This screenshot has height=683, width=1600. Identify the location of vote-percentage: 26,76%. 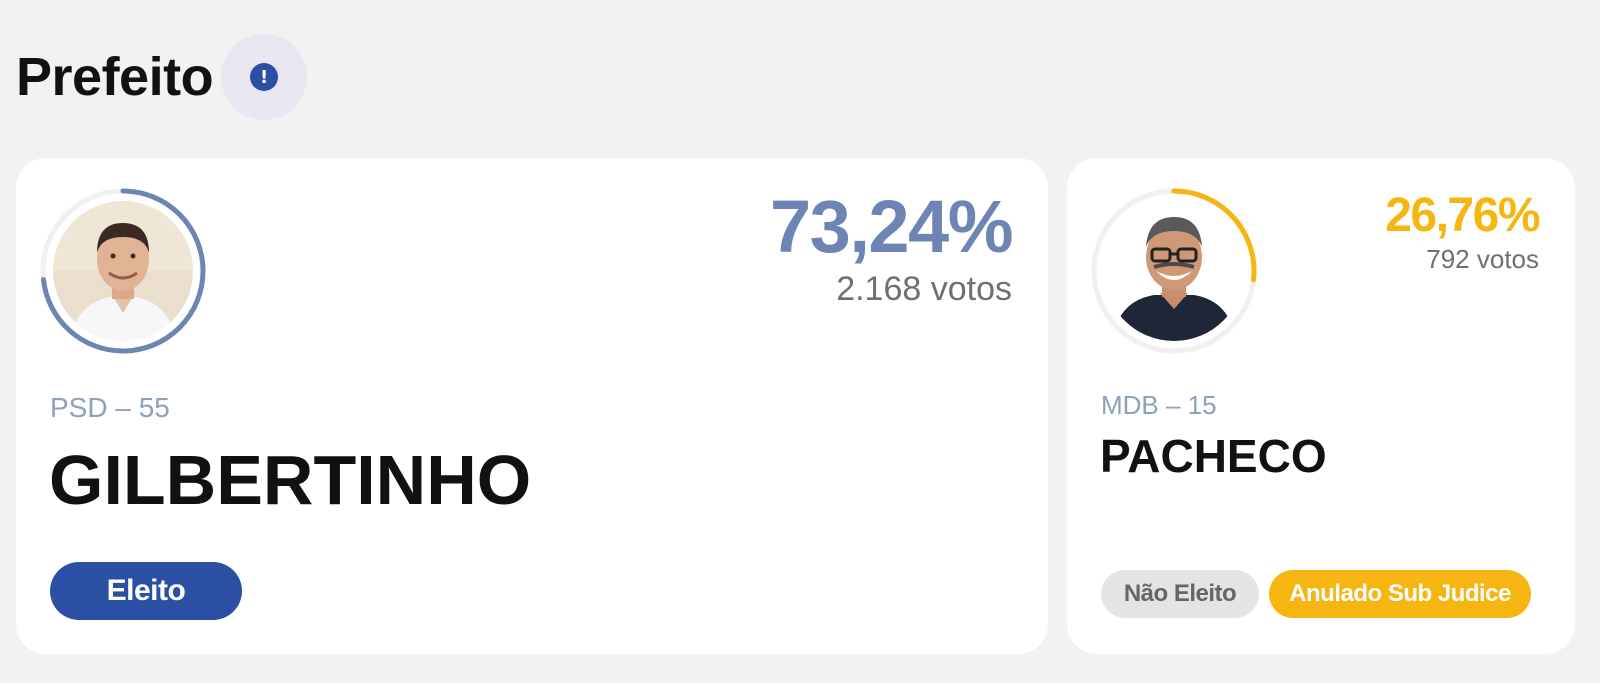
(1462, 215).